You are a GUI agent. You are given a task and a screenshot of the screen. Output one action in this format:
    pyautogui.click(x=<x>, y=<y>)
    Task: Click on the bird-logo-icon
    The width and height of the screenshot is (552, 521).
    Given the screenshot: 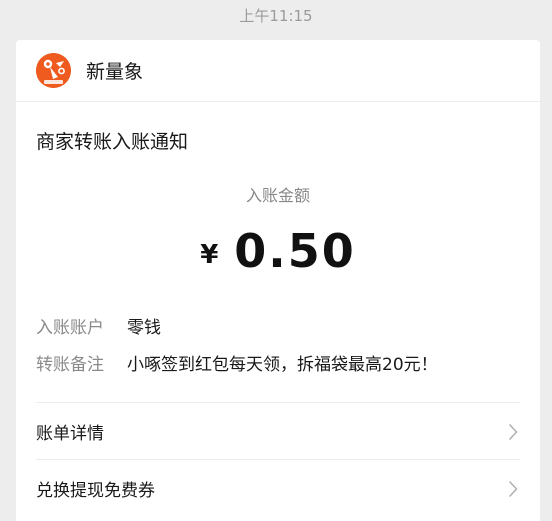 What is the action you would take?
    pyautogui.click(x=53, y=70)
    